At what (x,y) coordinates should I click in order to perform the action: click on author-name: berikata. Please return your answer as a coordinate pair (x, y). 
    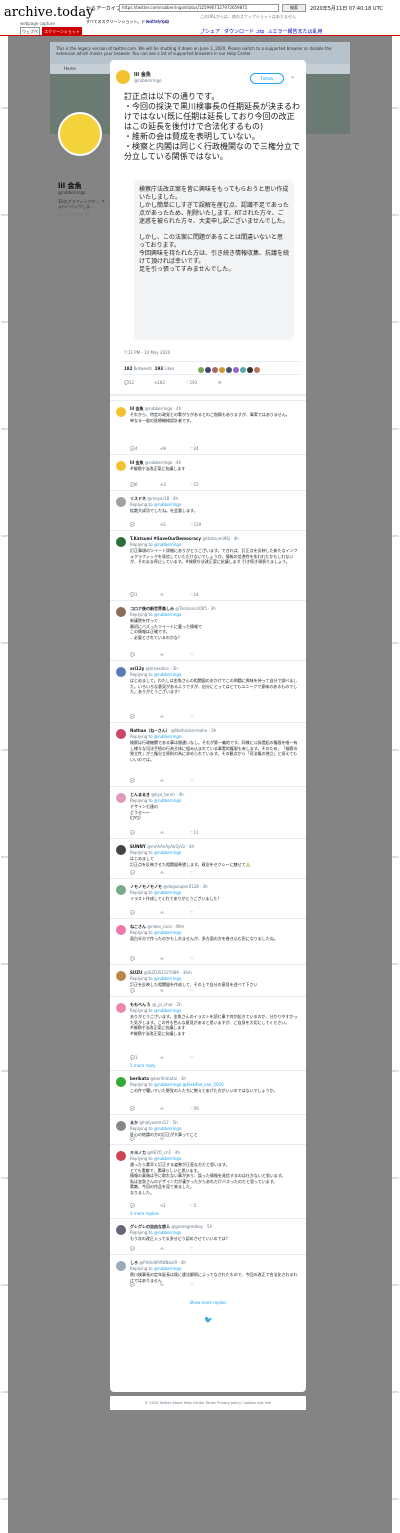
    Looking at the image, I should click on (139, 1078).